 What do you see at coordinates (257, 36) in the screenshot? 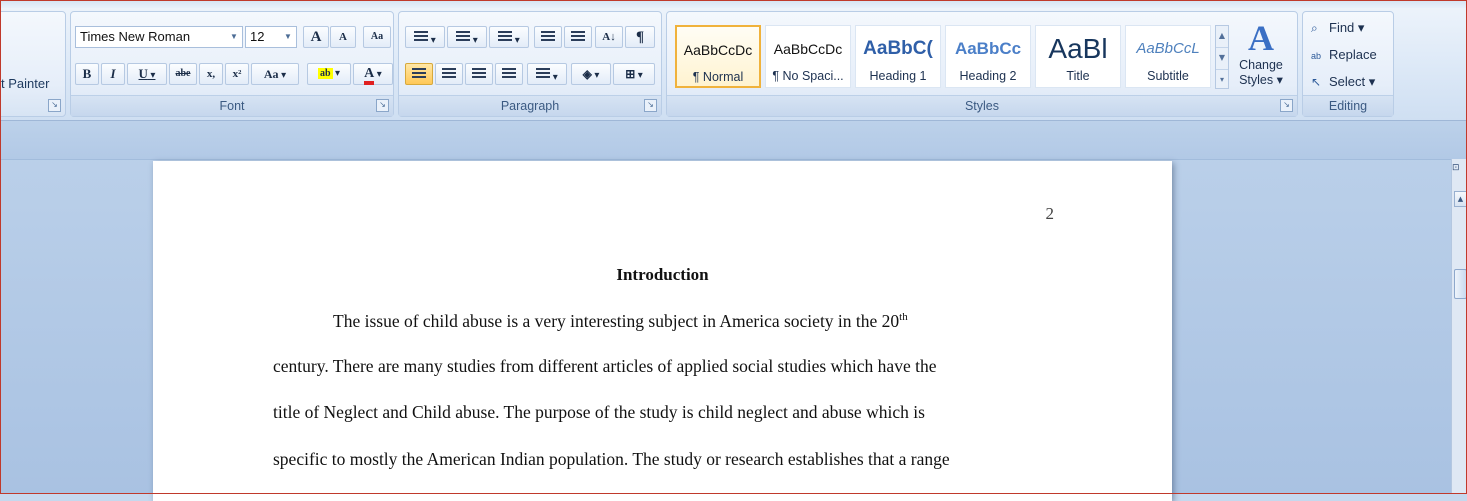
I see `font-size-value: 12` at bounding box center [257, 36].